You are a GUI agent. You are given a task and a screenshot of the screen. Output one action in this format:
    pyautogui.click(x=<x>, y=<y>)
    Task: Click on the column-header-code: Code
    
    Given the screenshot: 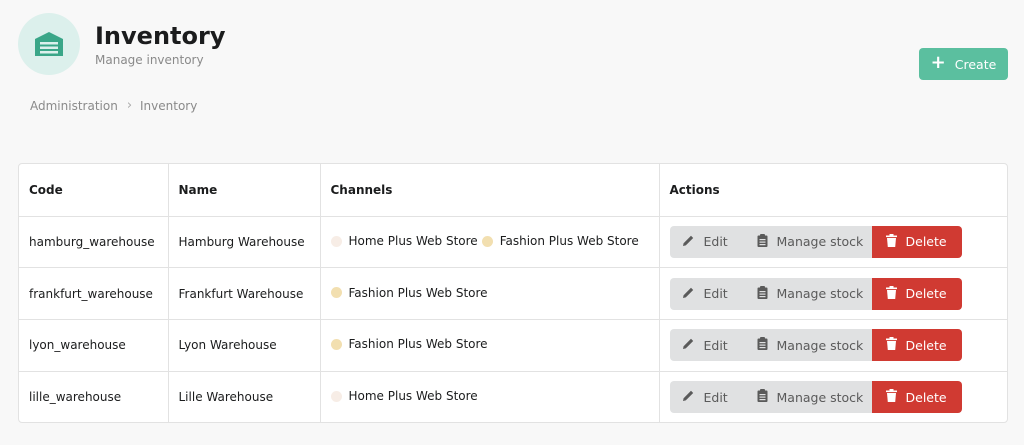 What is the action you would take?
    pyautogui.click(x=94, y=190)
    